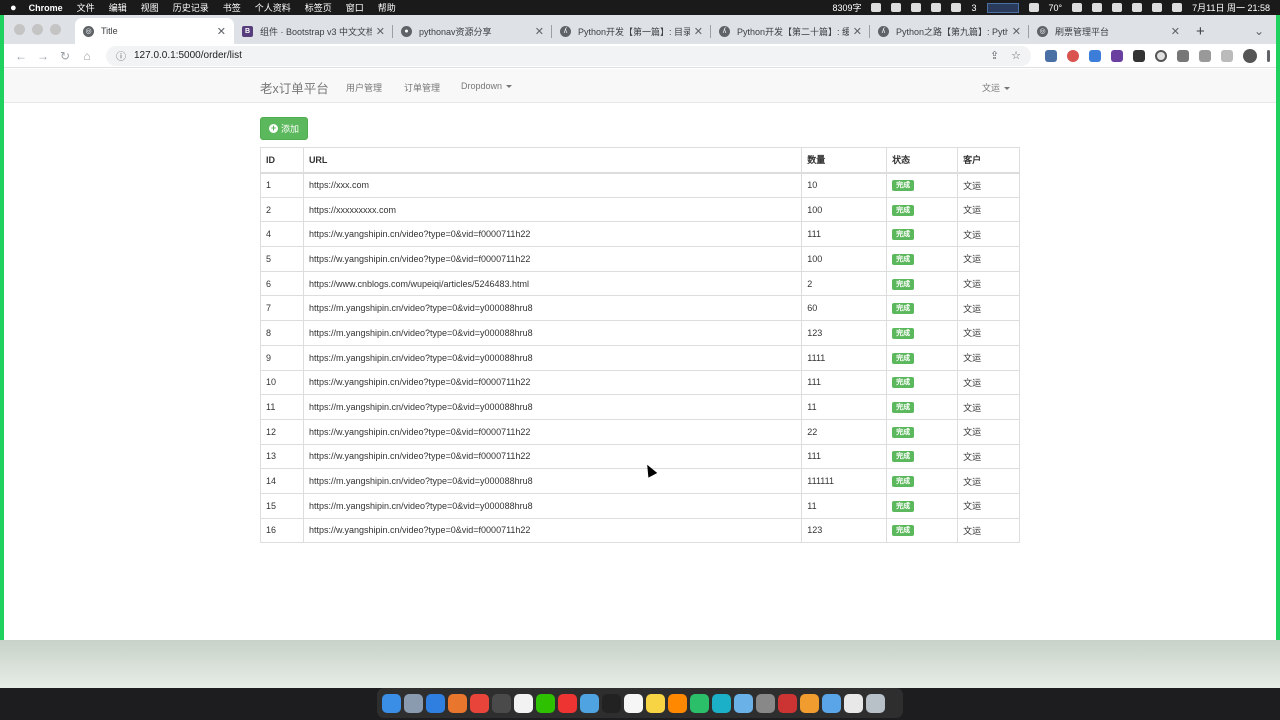  What do you see at coordinates (523, 703) in the screenshot?
I see `calendar-icon` at bounding box center [523, 703].